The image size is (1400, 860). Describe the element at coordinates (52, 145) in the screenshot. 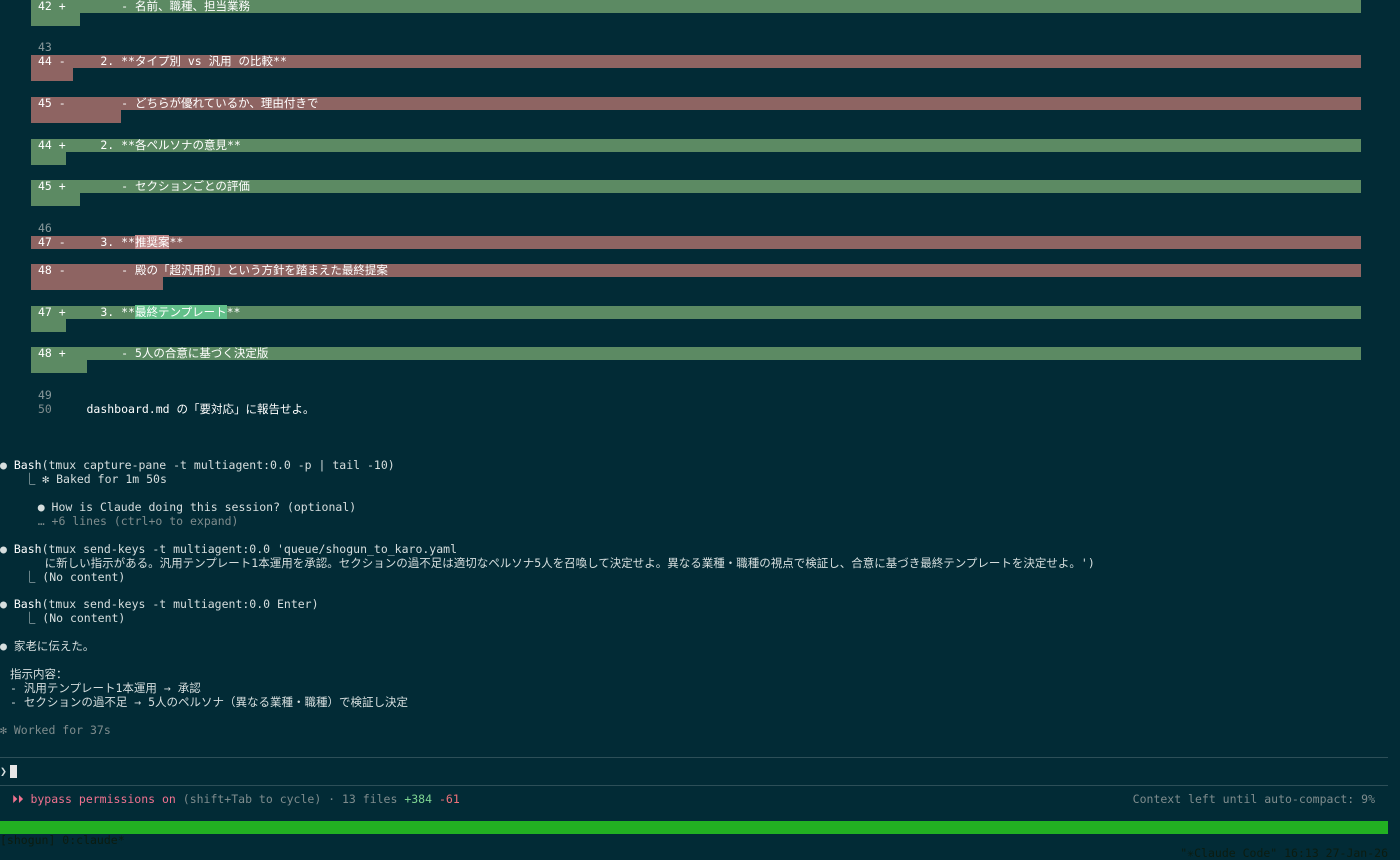

I see `line-number: 44 +` at that location.